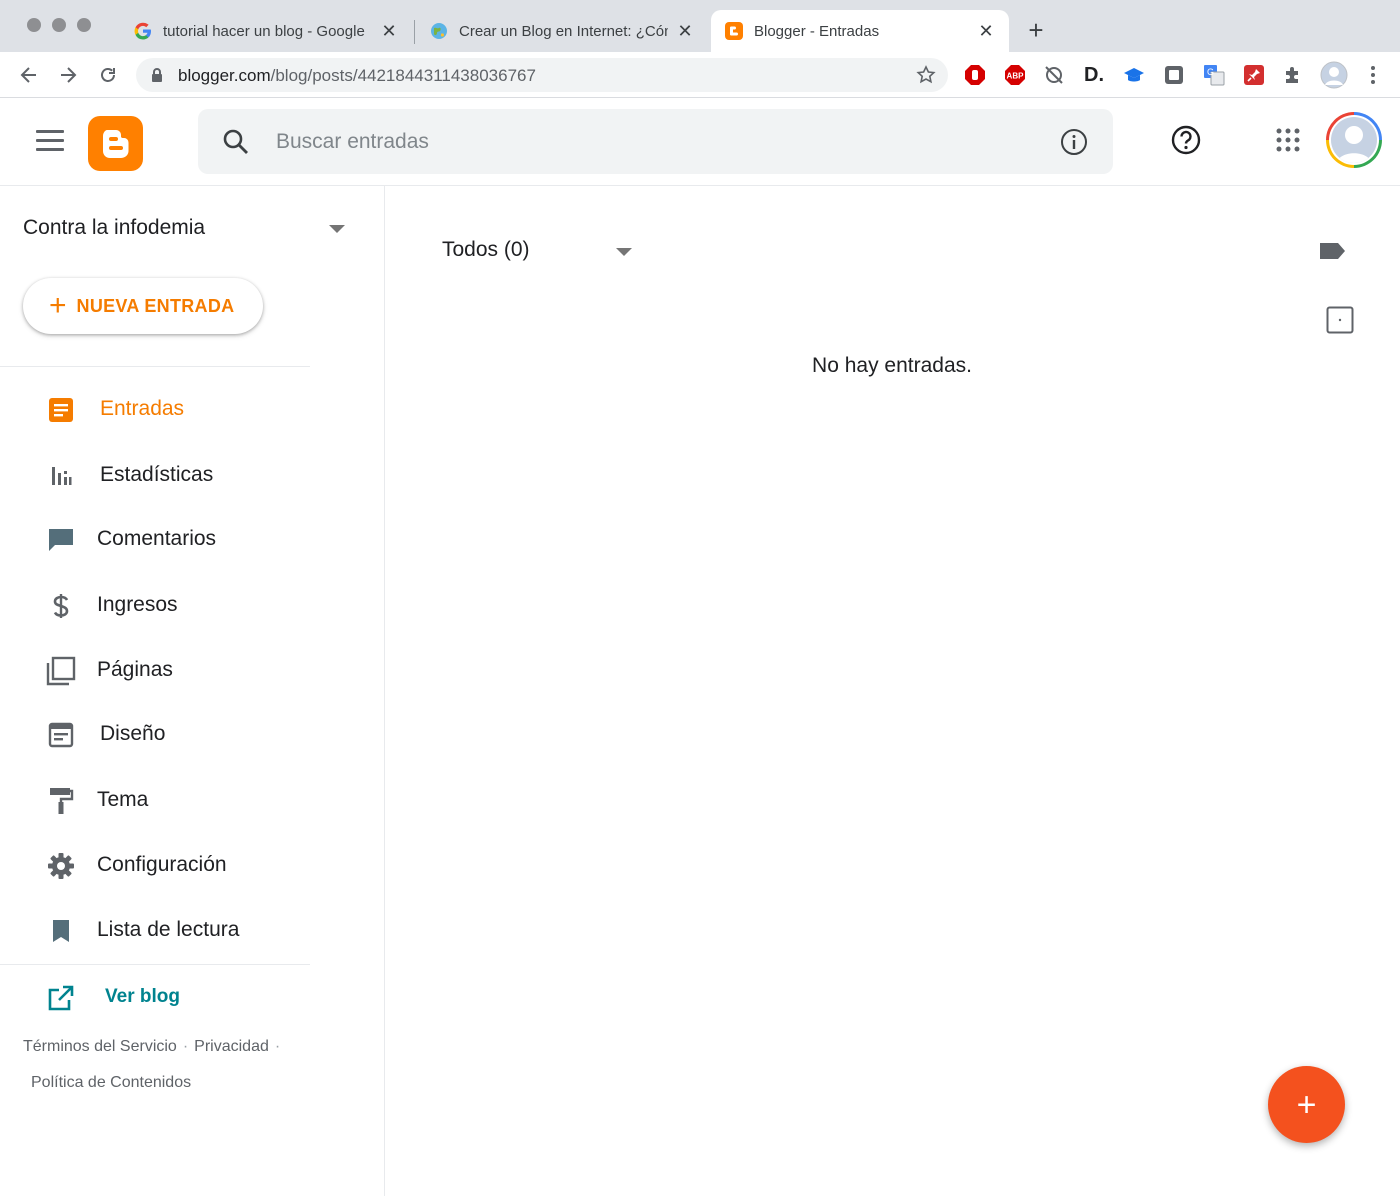 The image size is (1400, 1196). Describe the element at coordinates (61, 476) in the screenshot. I see `stats-icon` at that location.